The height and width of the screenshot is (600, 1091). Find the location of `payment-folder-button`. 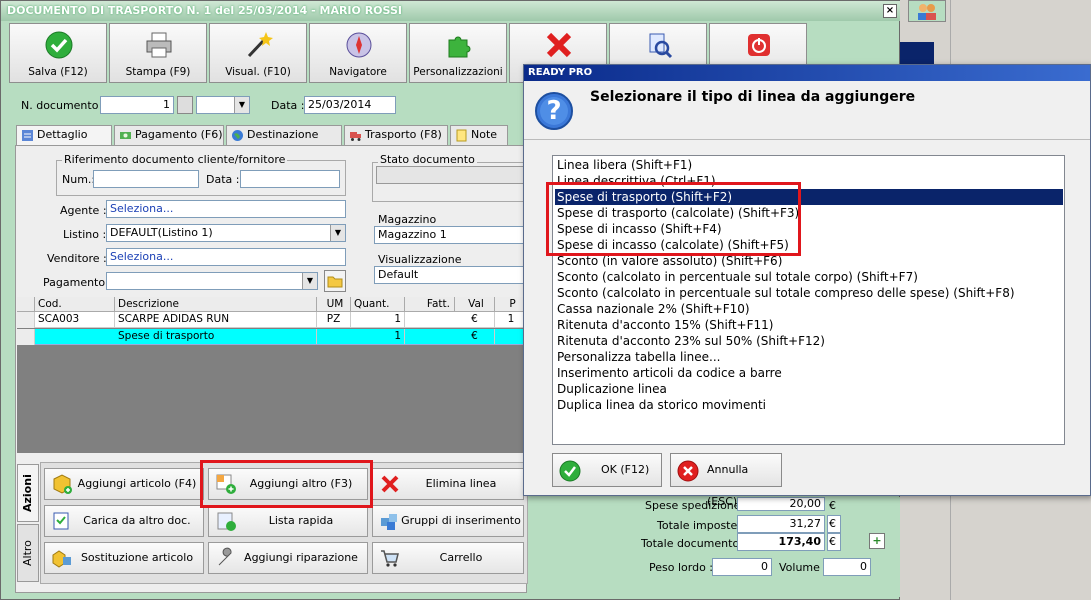

payment-folder-button is located at coordinates (335, 281).